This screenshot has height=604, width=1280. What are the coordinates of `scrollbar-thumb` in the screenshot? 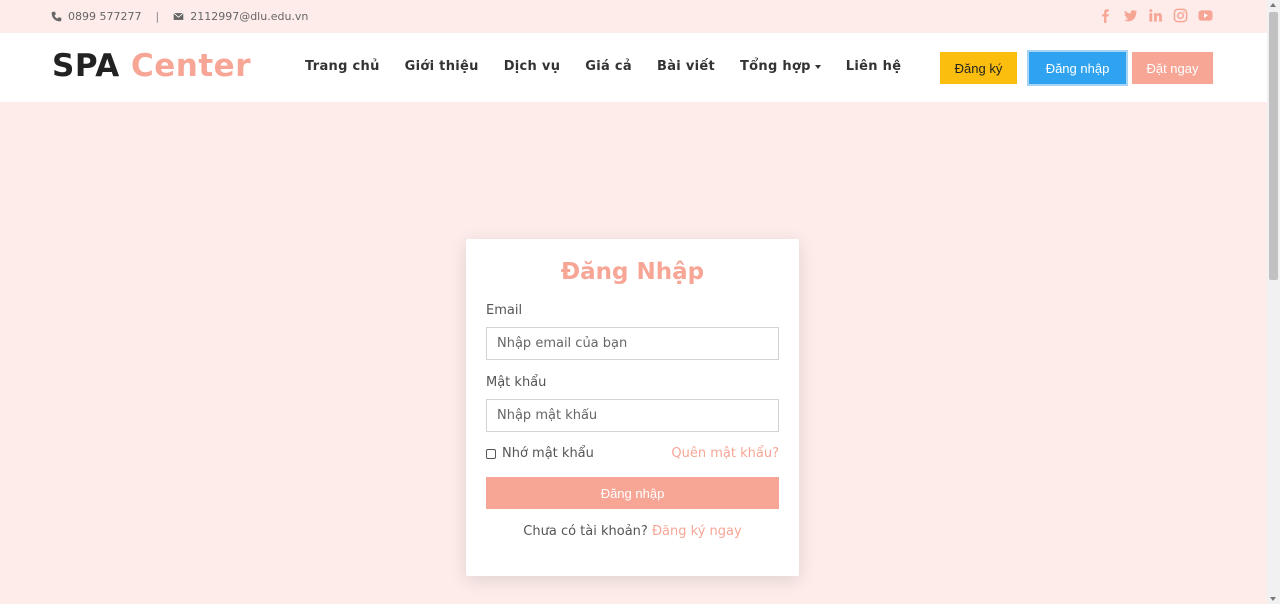 It's located at (1273, 146).